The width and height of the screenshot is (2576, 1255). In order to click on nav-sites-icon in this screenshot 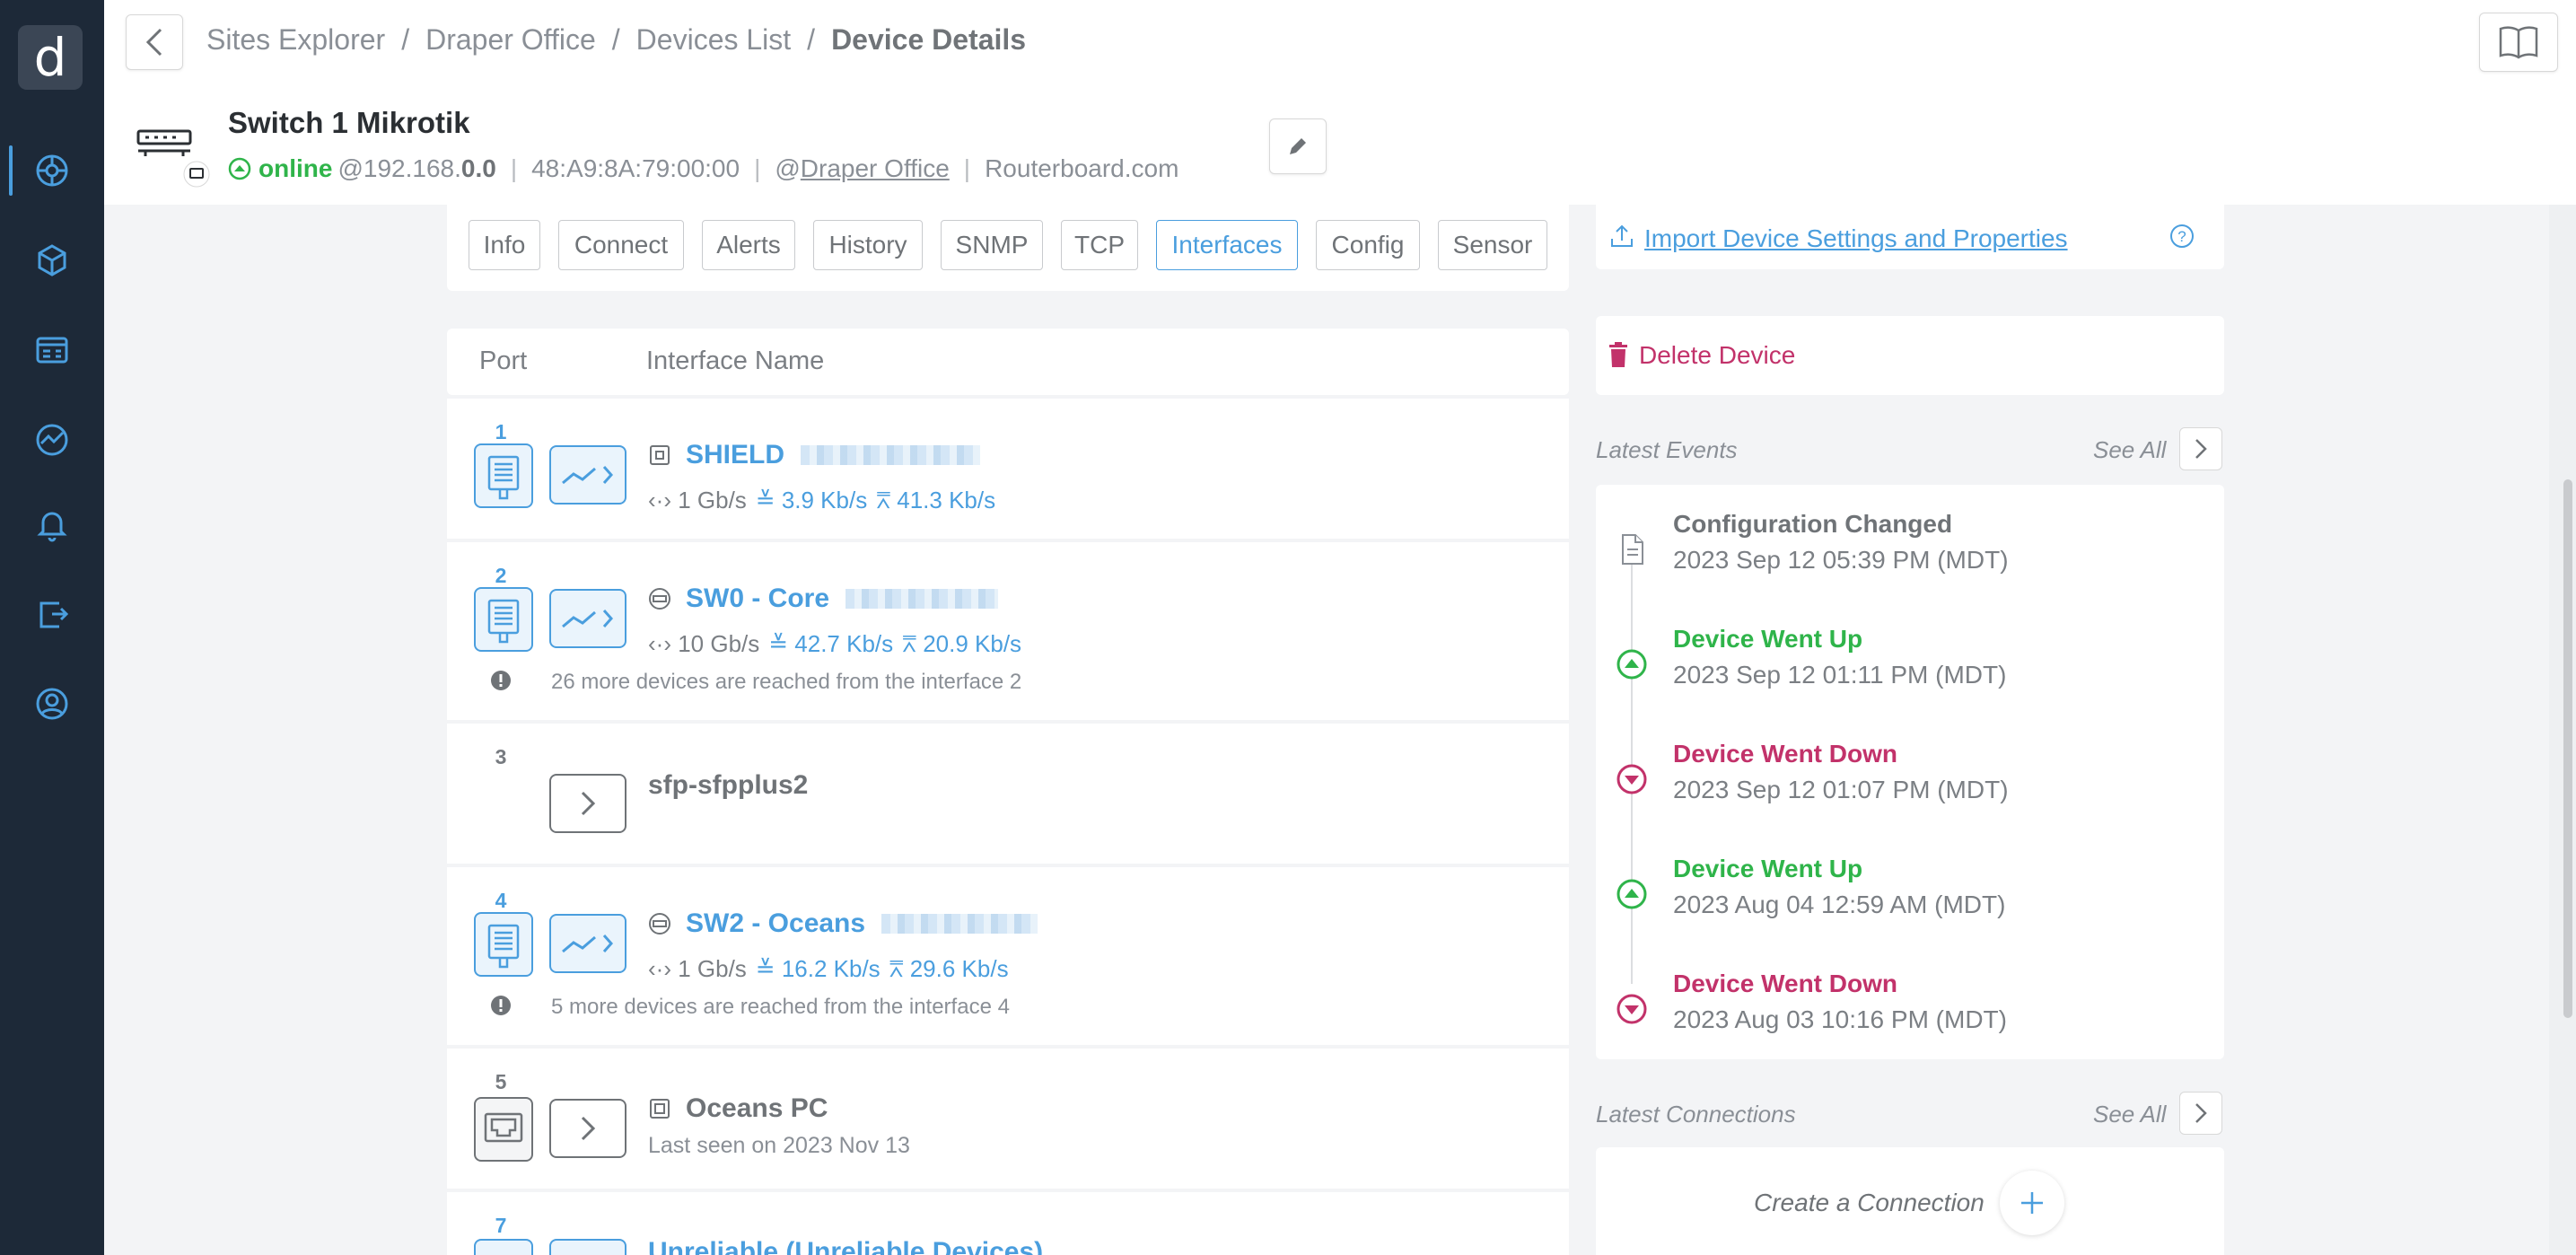, I will do `click(52, 170)`.